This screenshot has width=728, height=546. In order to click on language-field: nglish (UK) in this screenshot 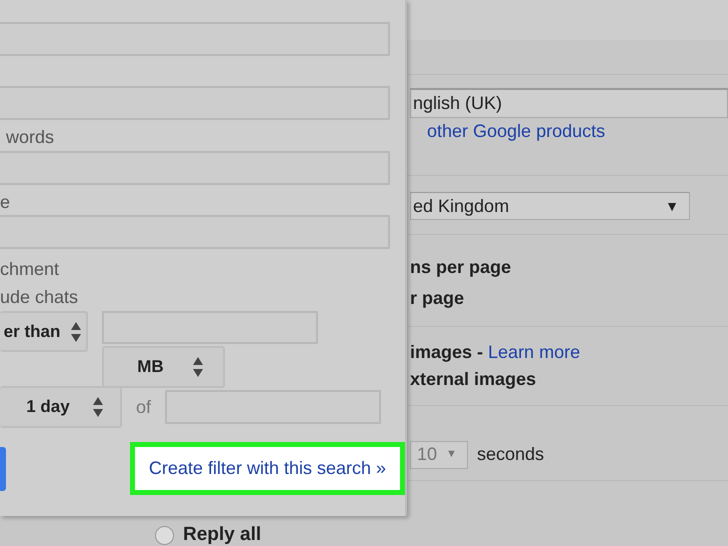, I will do `click(569, 103)`.